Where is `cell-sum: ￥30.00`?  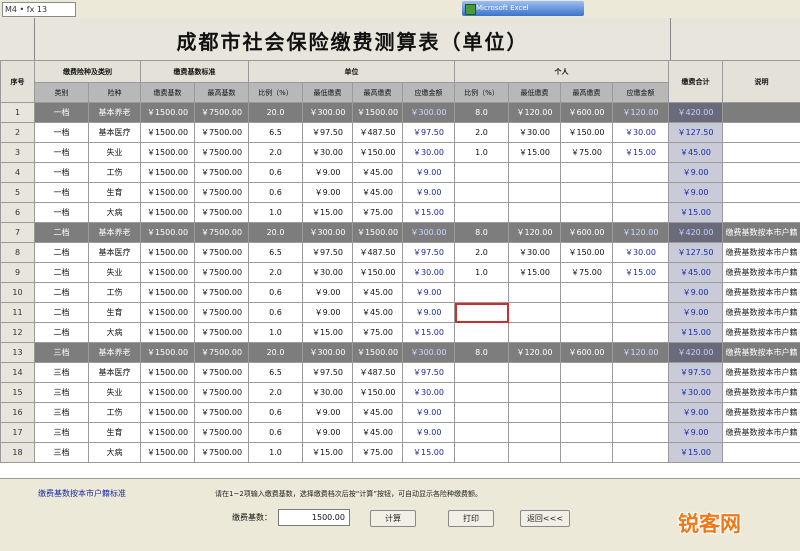 cell-sum: ￥30.00 is located at coordinates (696, 393).